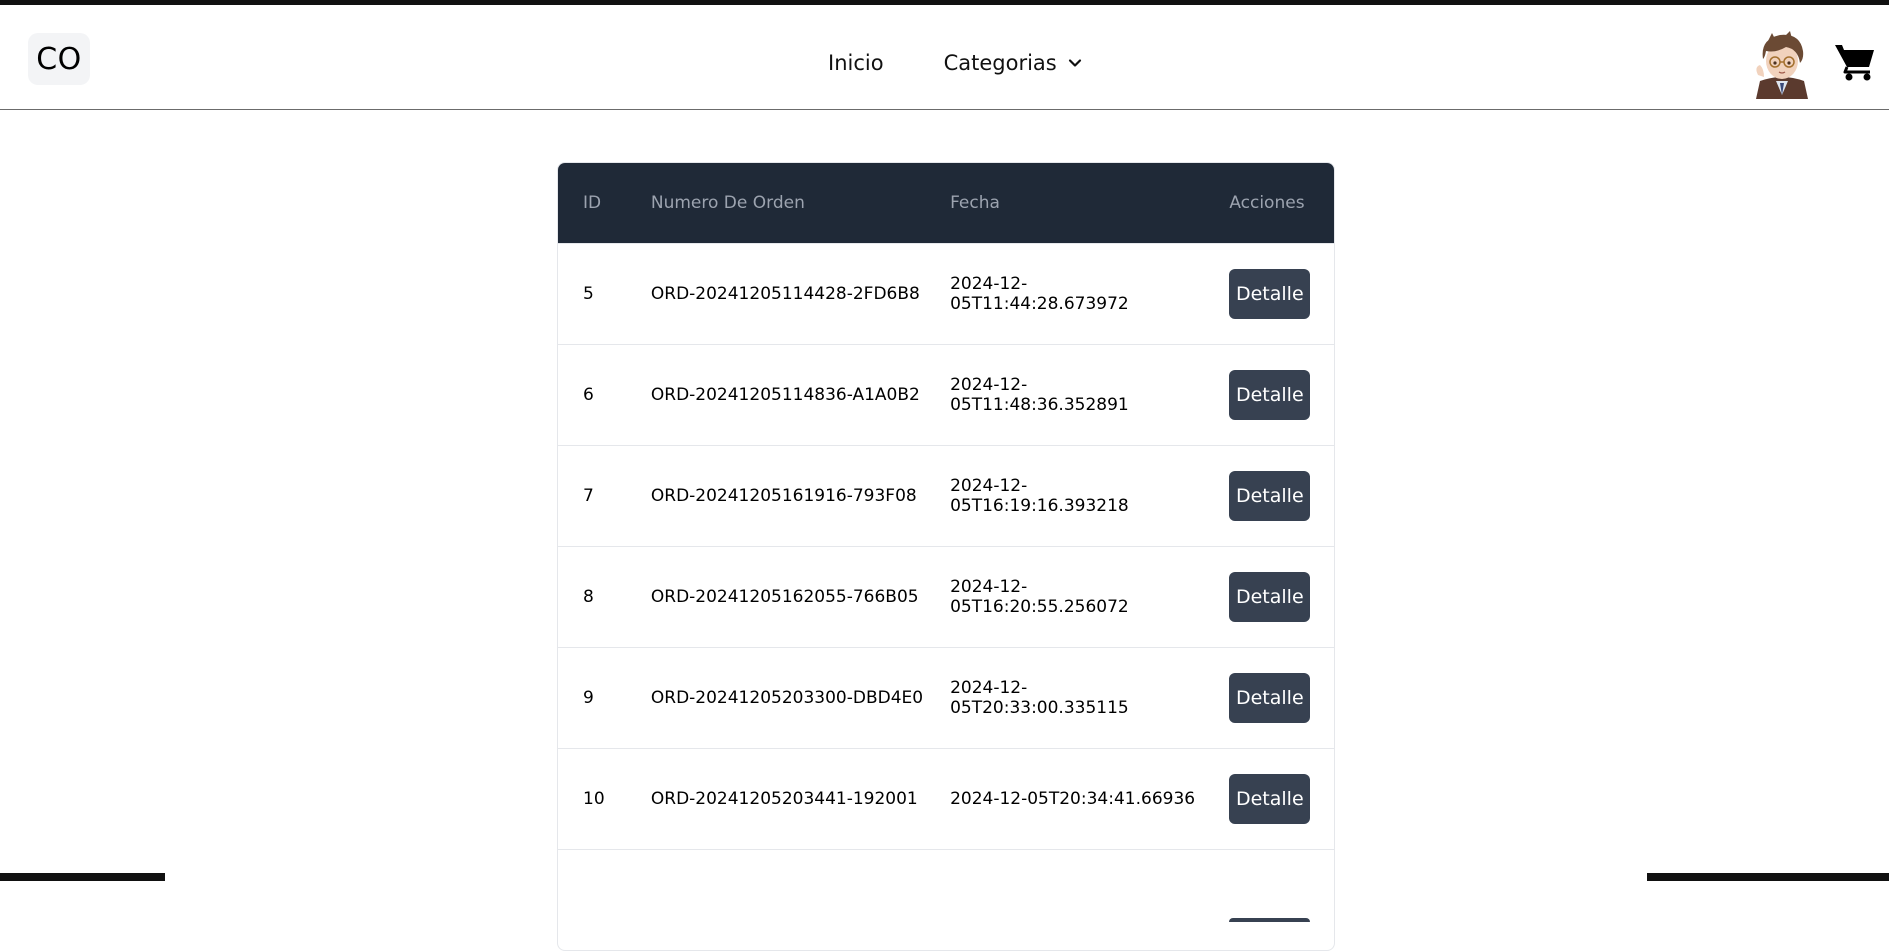 The width and height of the screenshot is (1889, 951). What do you see at coordinates (1073, 799) in the screenshot?
I see `cell-fecha: 2024-12-05T20:34:41.66936` at bounding box center [1073, 799].